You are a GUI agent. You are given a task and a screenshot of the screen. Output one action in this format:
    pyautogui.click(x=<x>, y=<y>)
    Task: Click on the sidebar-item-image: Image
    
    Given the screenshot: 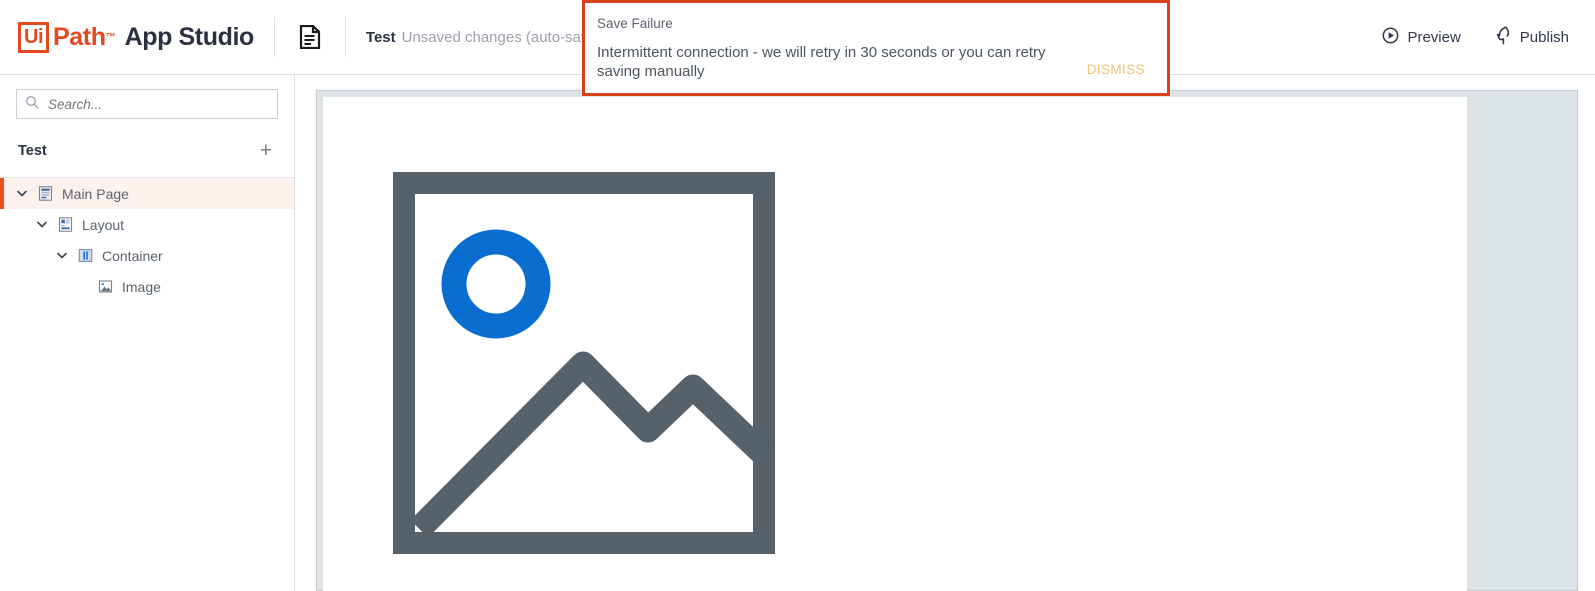 What is the action you would take?
    pyautogui.click(x=147, y=286)
    